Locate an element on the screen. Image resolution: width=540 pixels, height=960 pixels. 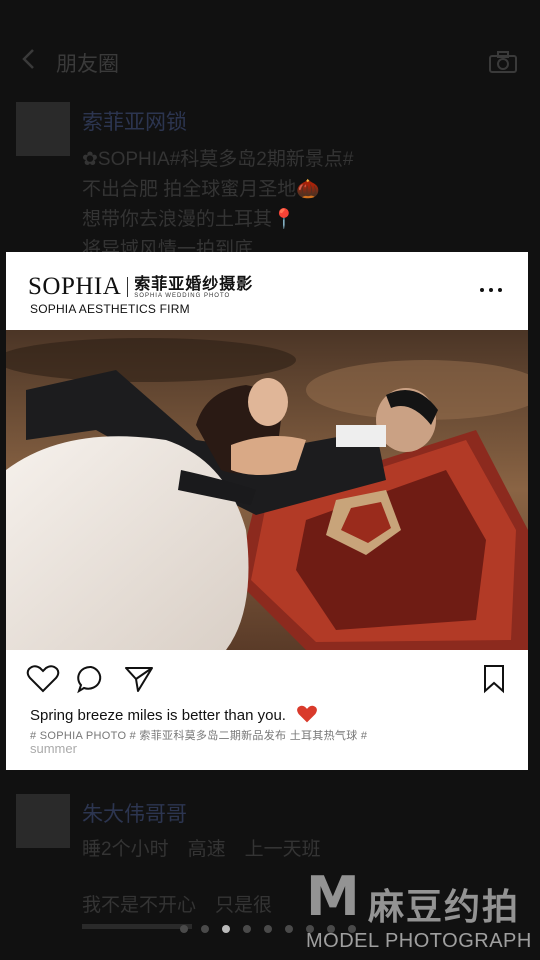
post-text-line: 睡2个小时 高速 上一天班 is located at coordinates (201, 849).